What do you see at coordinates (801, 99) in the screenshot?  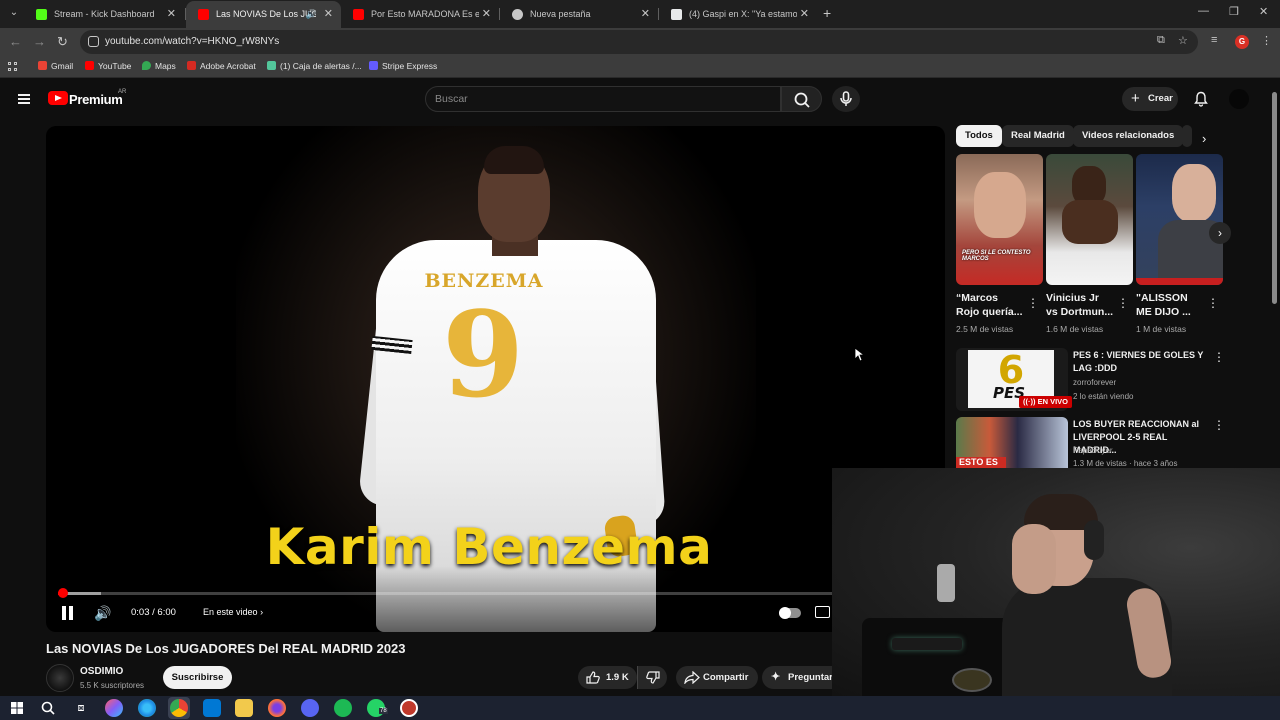 I see `search-button` at bounding box center [801, 99].